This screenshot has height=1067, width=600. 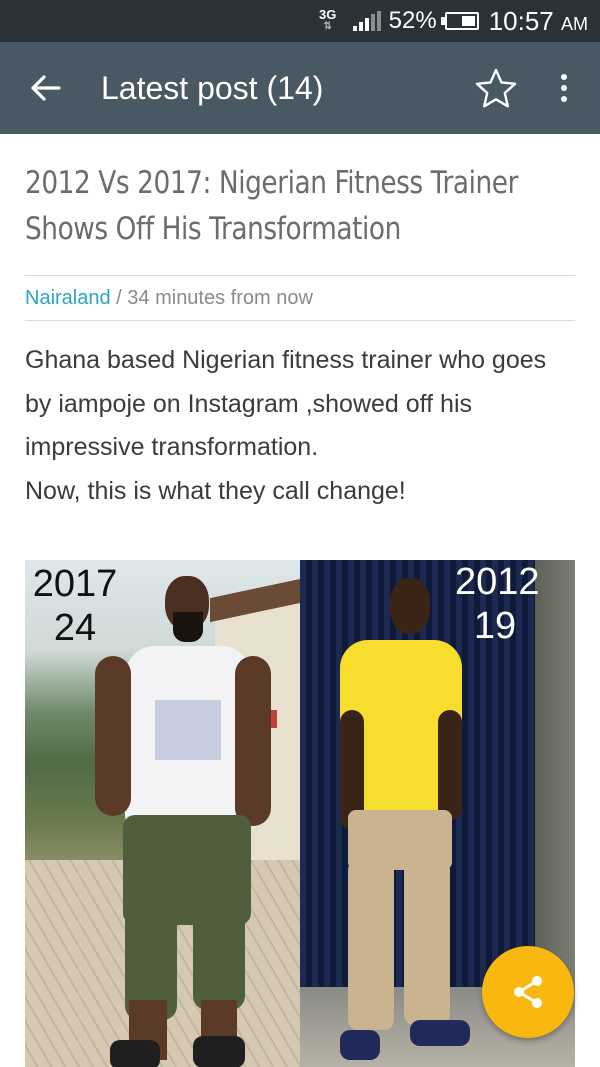 What do you see at coordinates (300, 21) in the screenshot?
I see `status-bar: 3G ⇅ 52% 10:57 AM` at bounding box center [300, 21].